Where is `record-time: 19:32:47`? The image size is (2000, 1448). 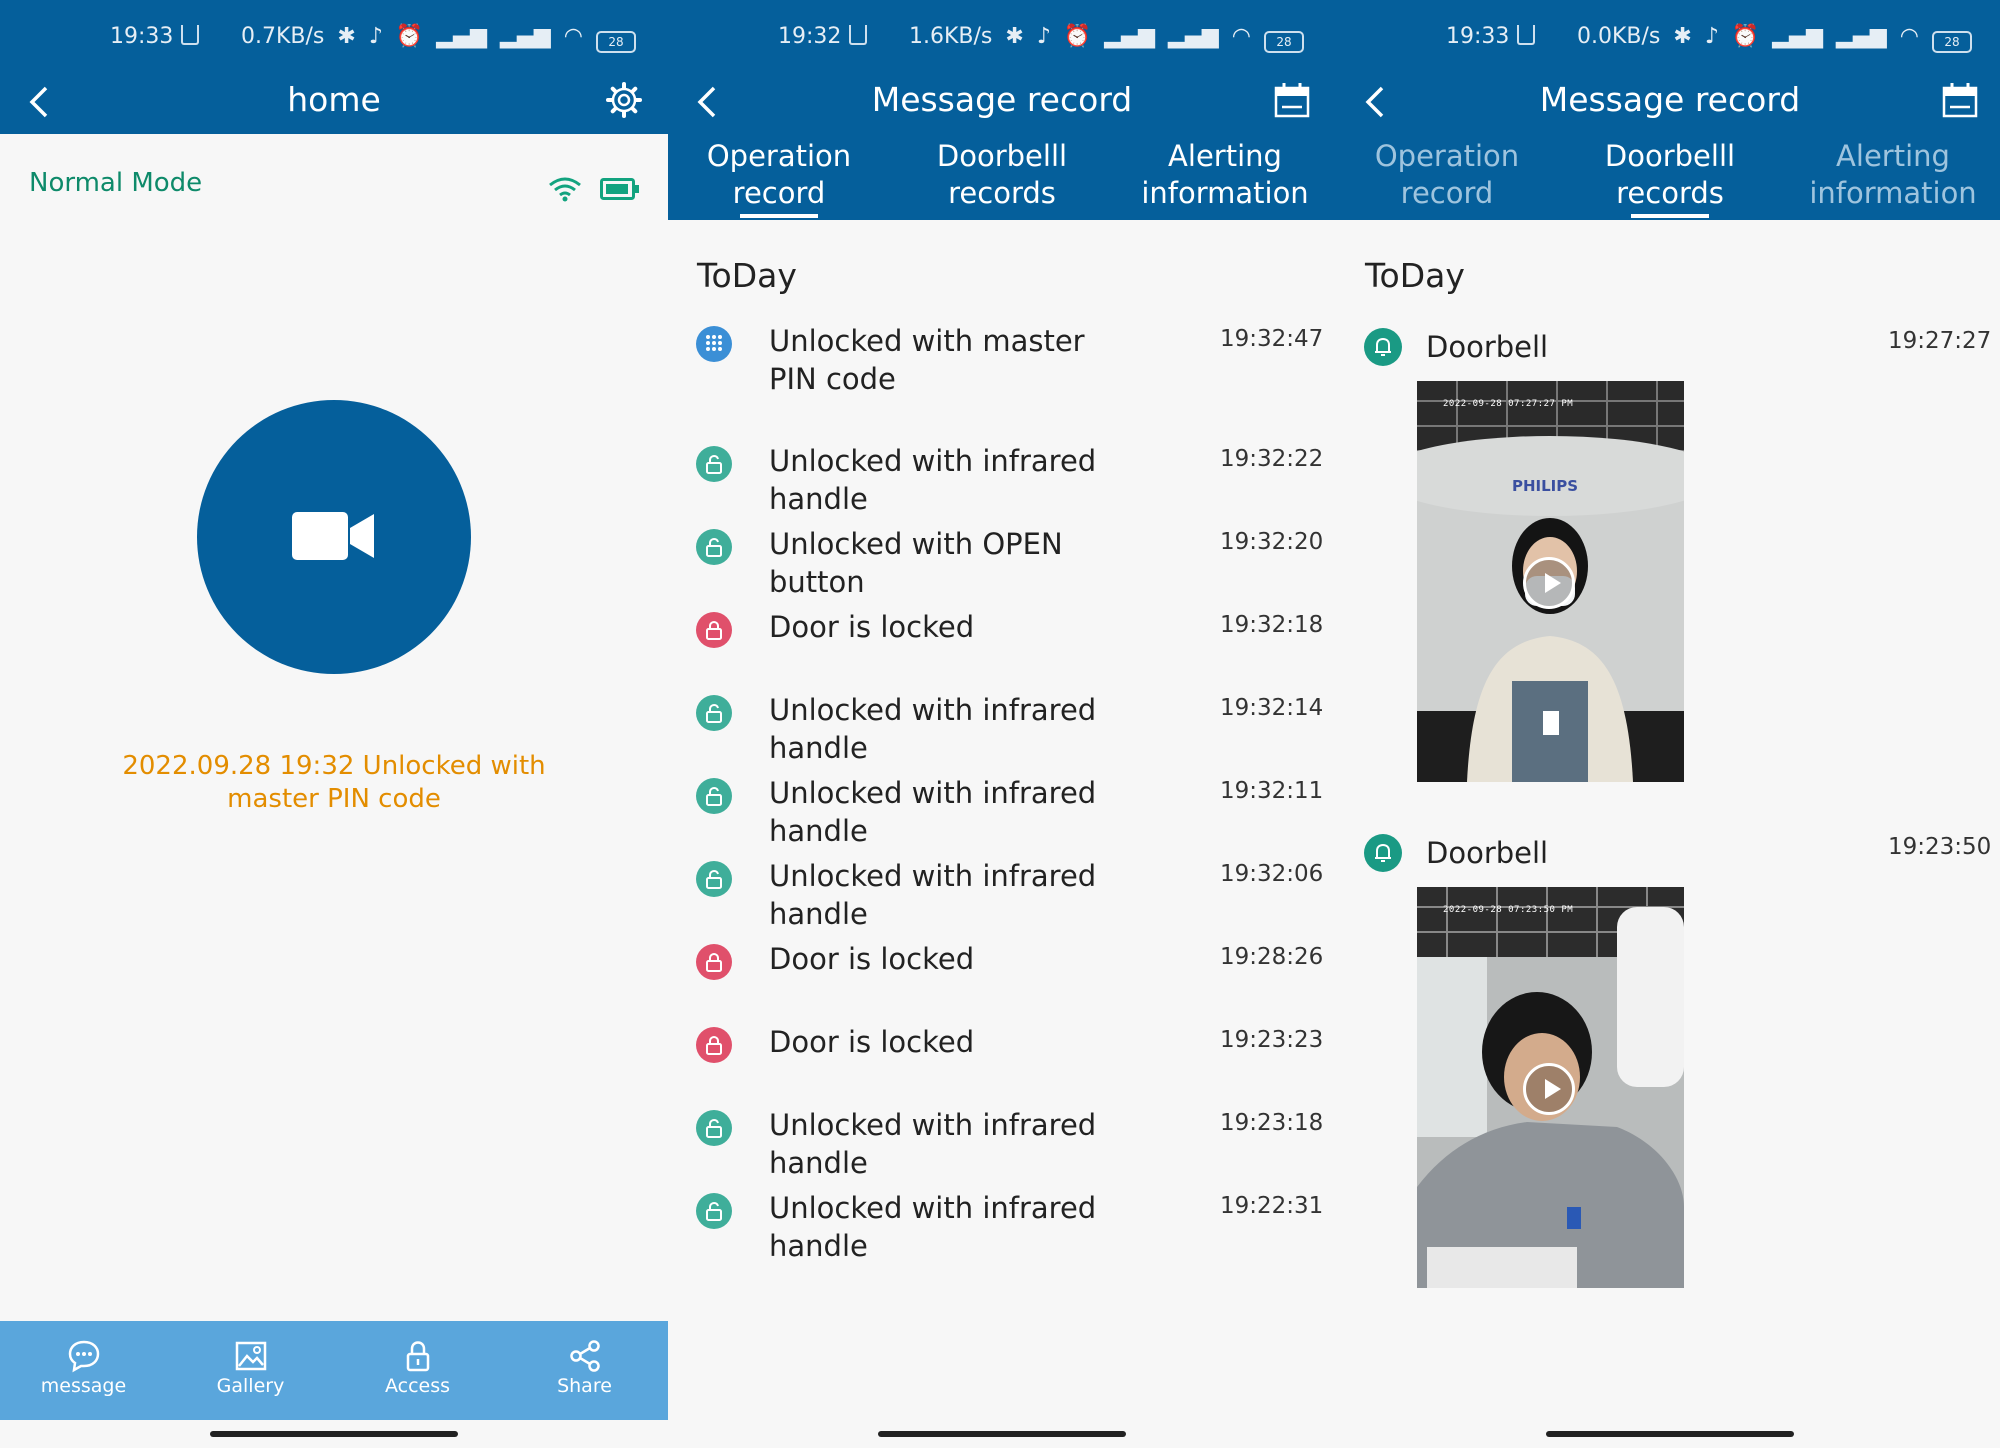
record-time: 19:32:47 is located at coordinates (1272, 339).